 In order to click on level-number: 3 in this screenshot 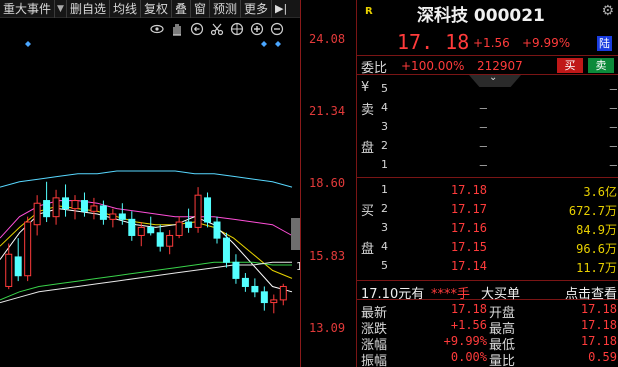, I will do `click(384, 126)`.